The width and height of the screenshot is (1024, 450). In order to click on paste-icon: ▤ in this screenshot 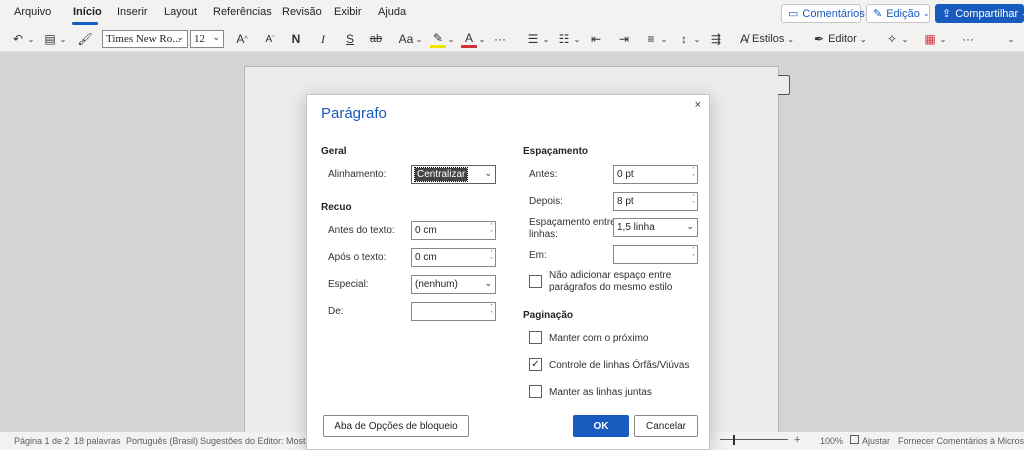, I will do `click(50, 39)`.